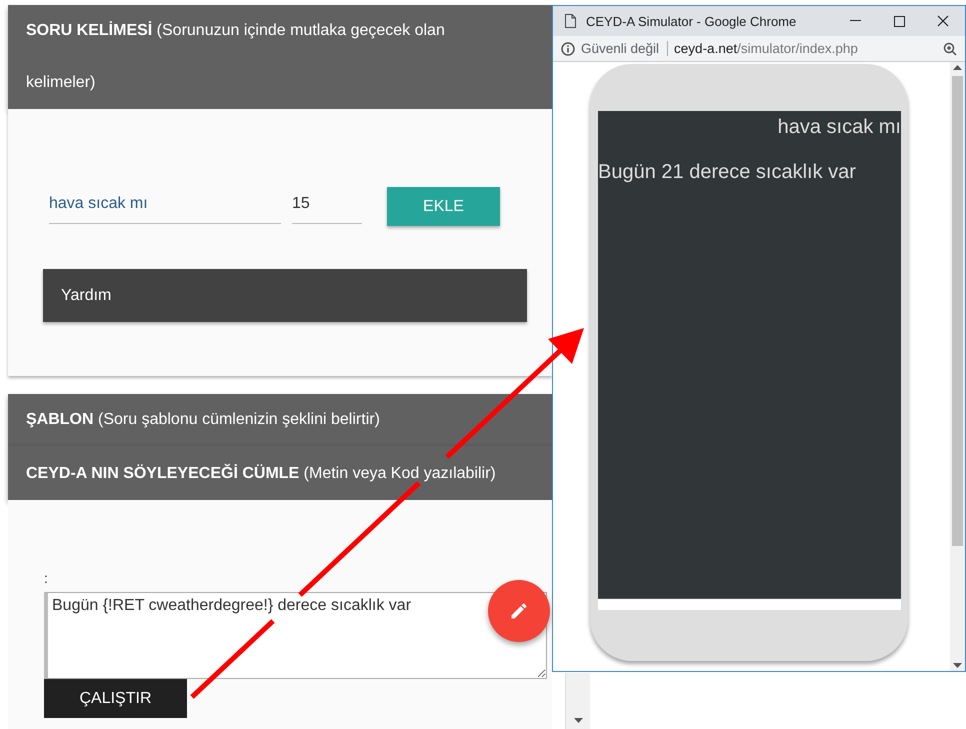  What do you see at coordinates (280, 419) in the screenshot?
I see `section-header: ŞABLON (Soru şablonu cümlenizin şeklini belirtir)` at bounding box center [280, 419].